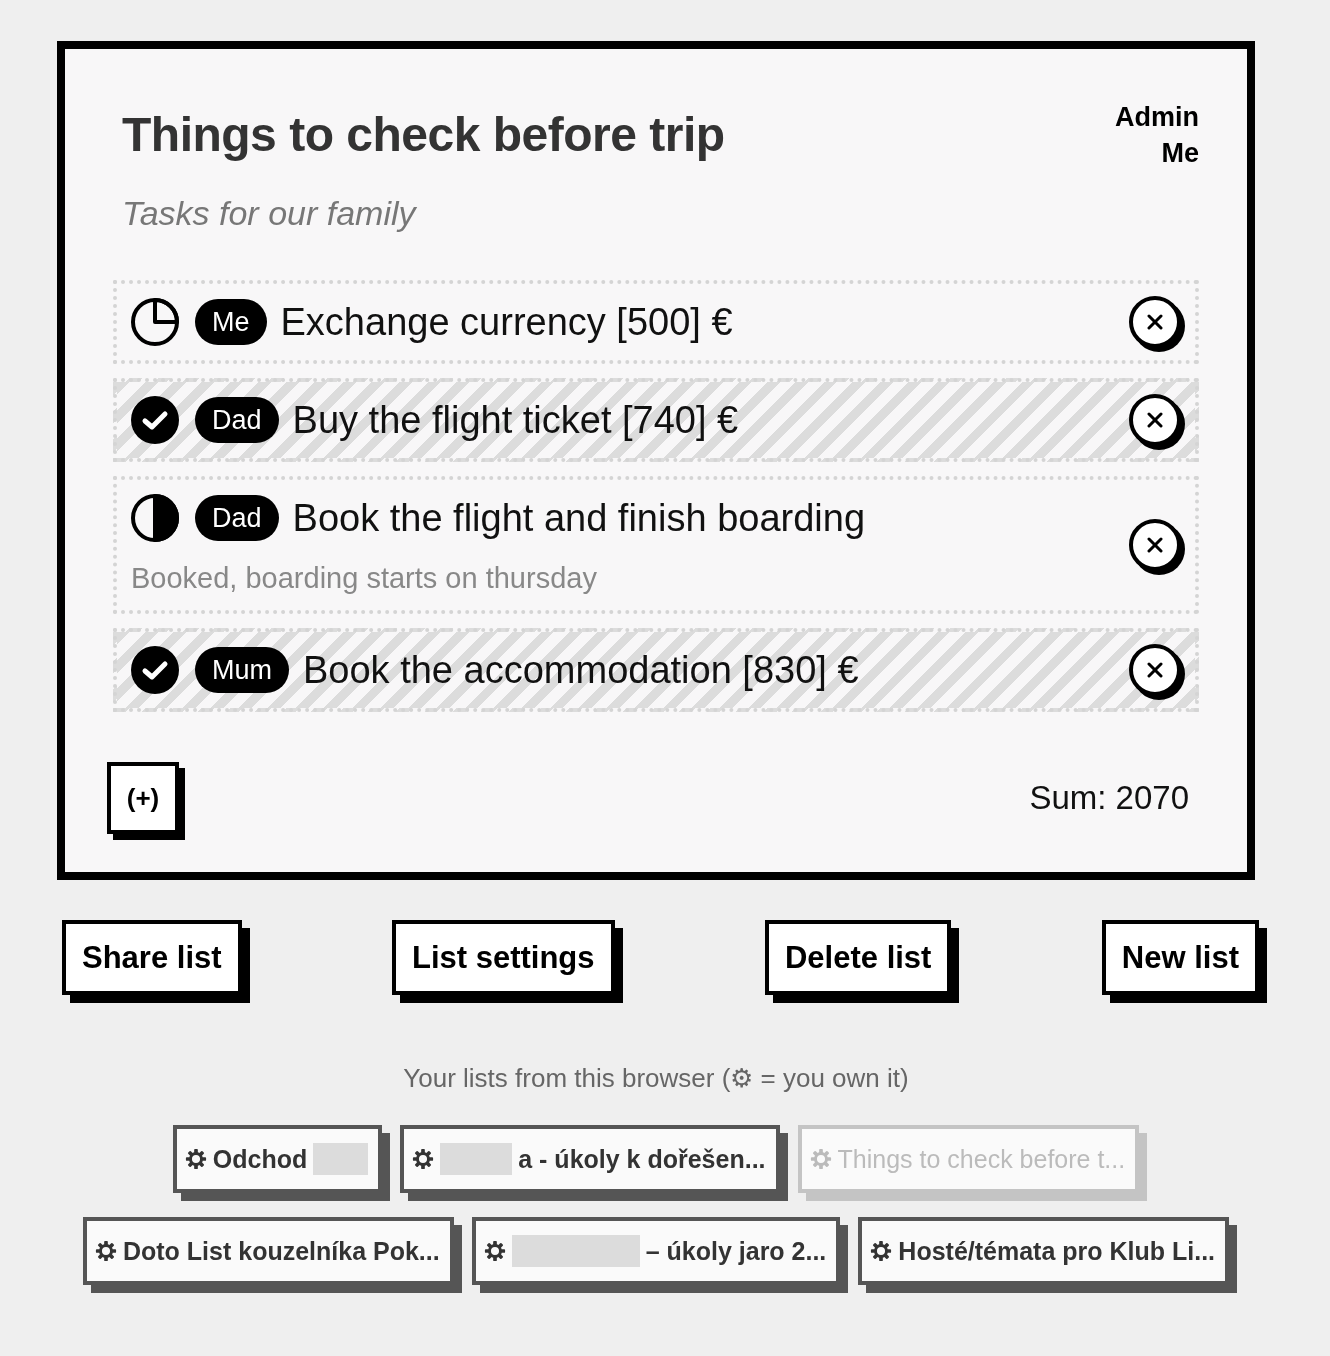 The image size is (1330, 1356). What do you see at coordinates (231, 322) in the screenshot?
I see `assignee-badge: Me` at bounding box center [231, 322].